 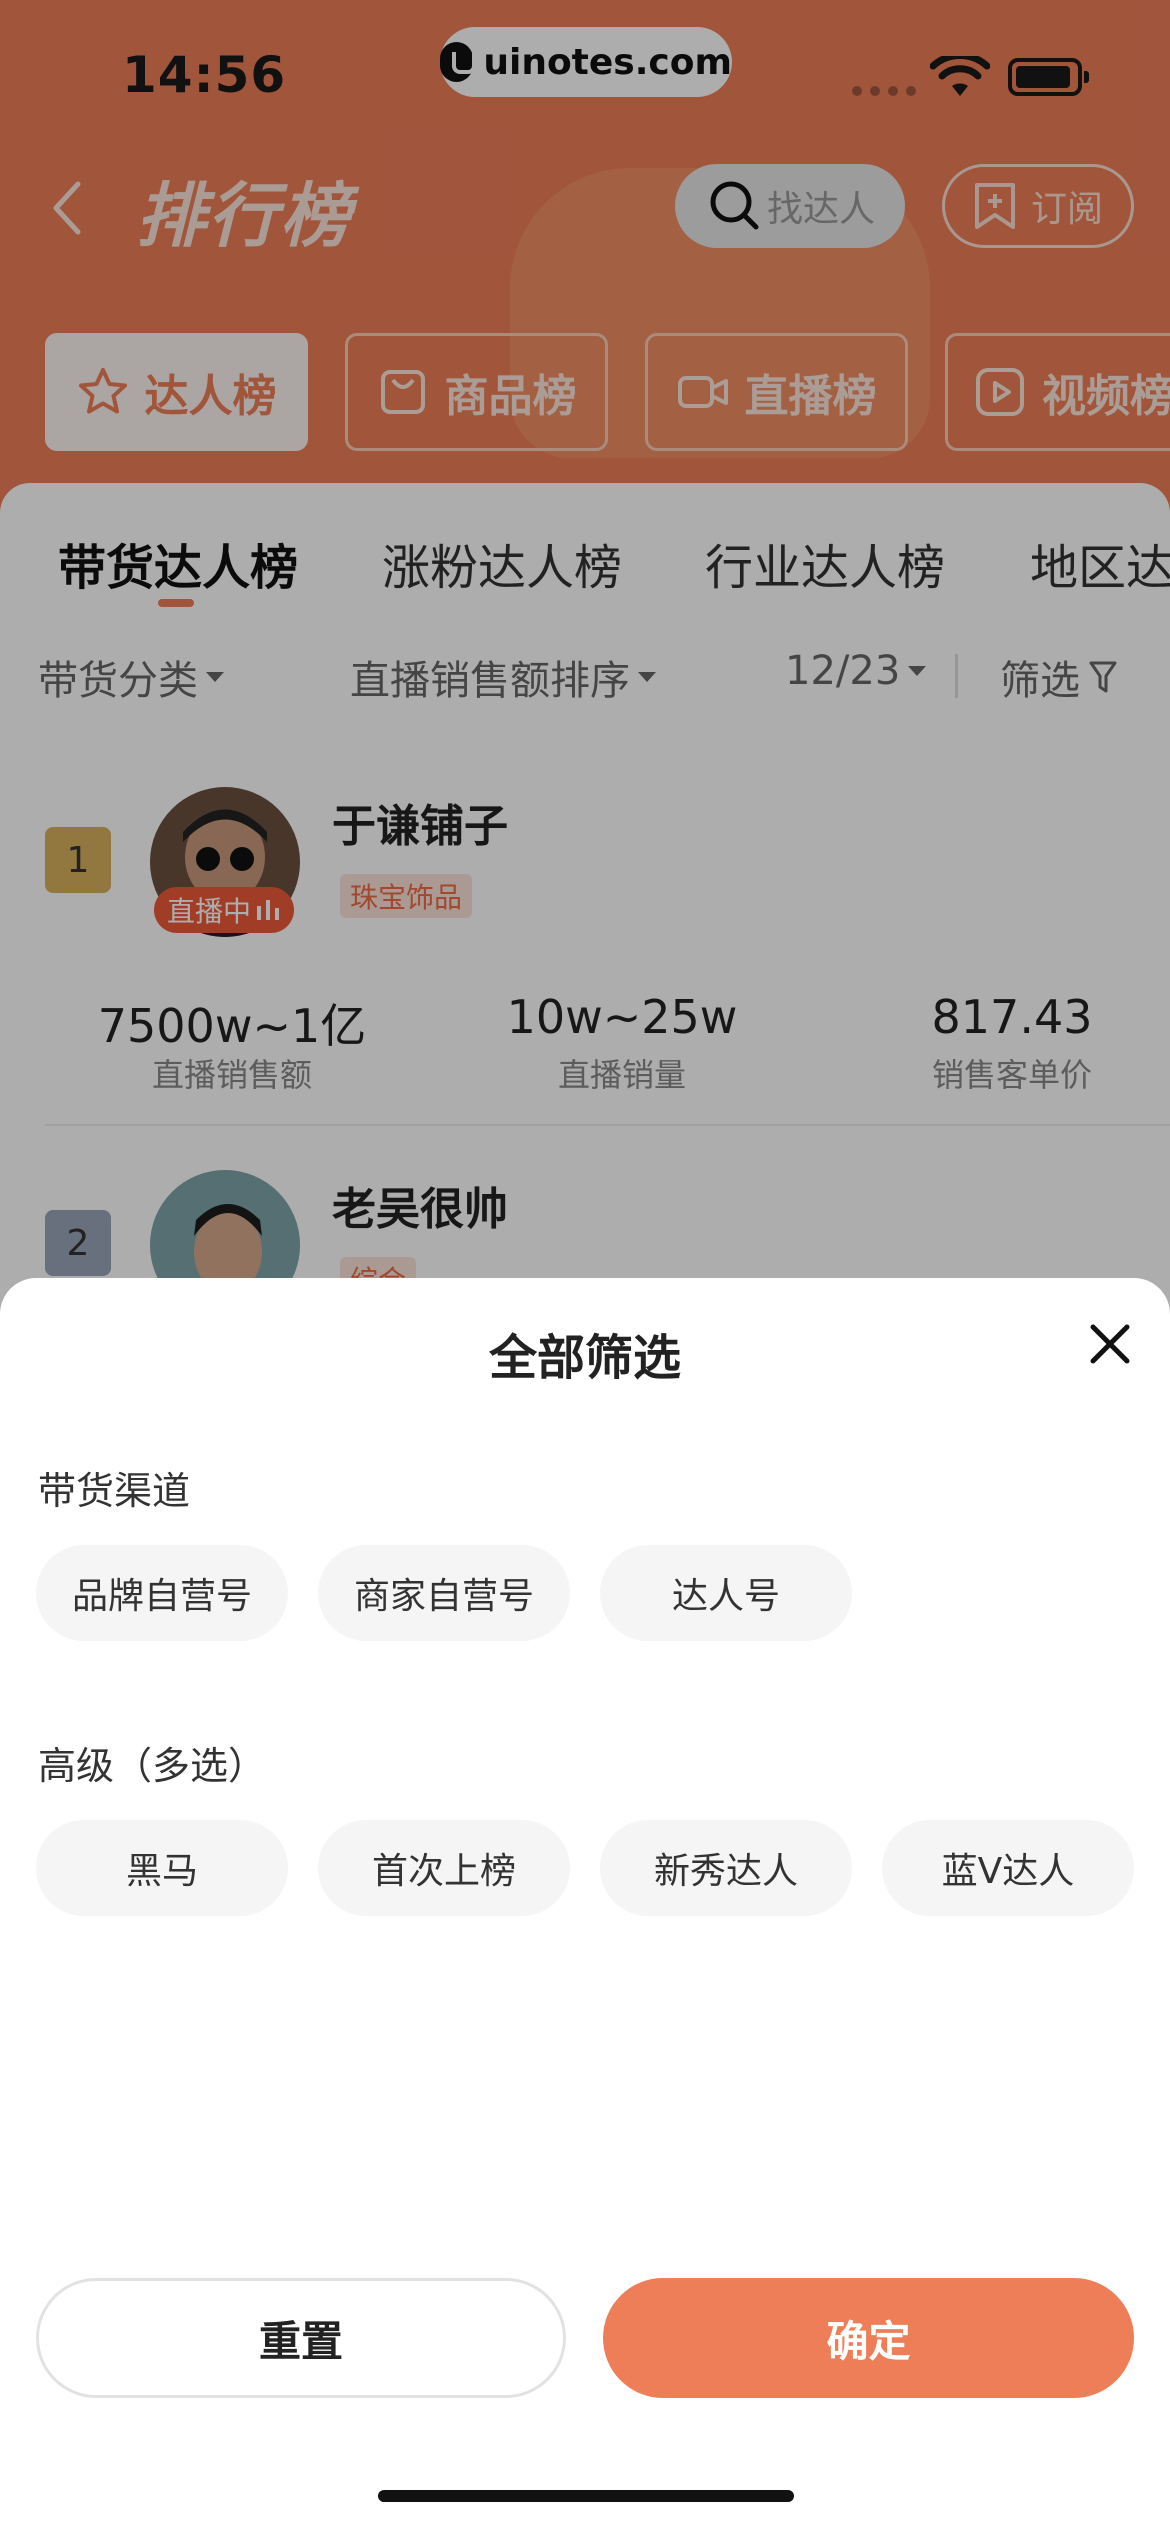 What do you see at coordinates (1110, 1344) in the screenshot?
I see `close-icon` at bounding box center [1110, 1344].